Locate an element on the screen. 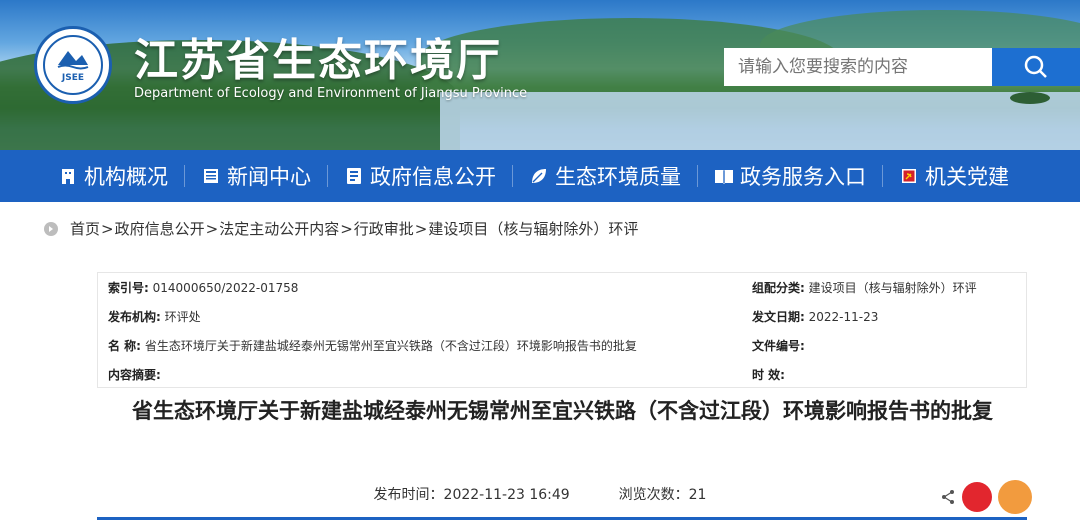 This screenshot has height=532, width=1080. publisher-value: 环评处 is located at coordinates (182, 317).